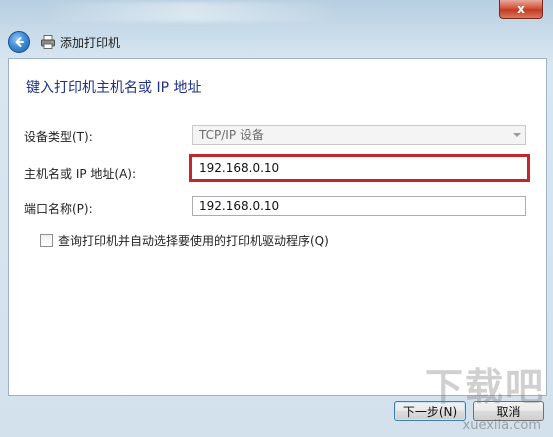 The width and height of the screenshot is (553, 437). I want to click on back-button, so click(19, 42).